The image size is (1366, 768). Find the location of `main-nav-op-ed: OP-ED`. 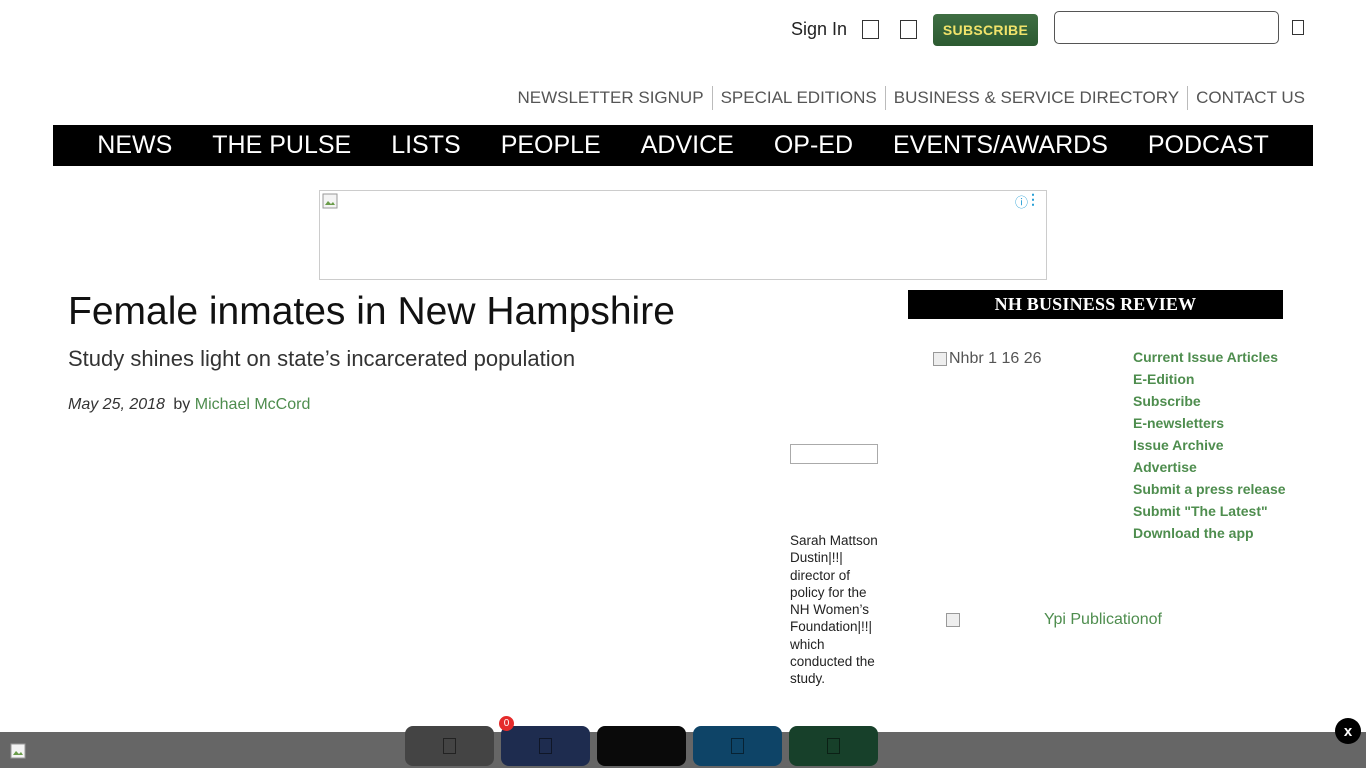

main-nav-op-ed: OP-ED is located at coordinates (813, 145).